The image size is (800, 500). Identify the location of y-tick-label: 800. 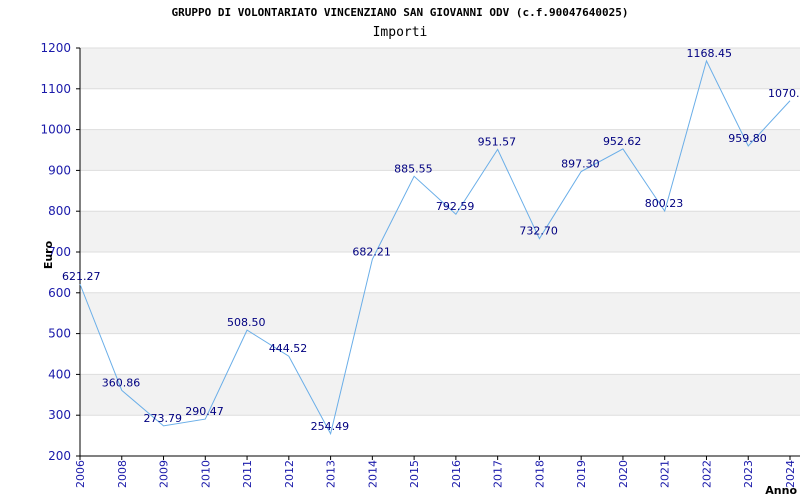
(59, 211).